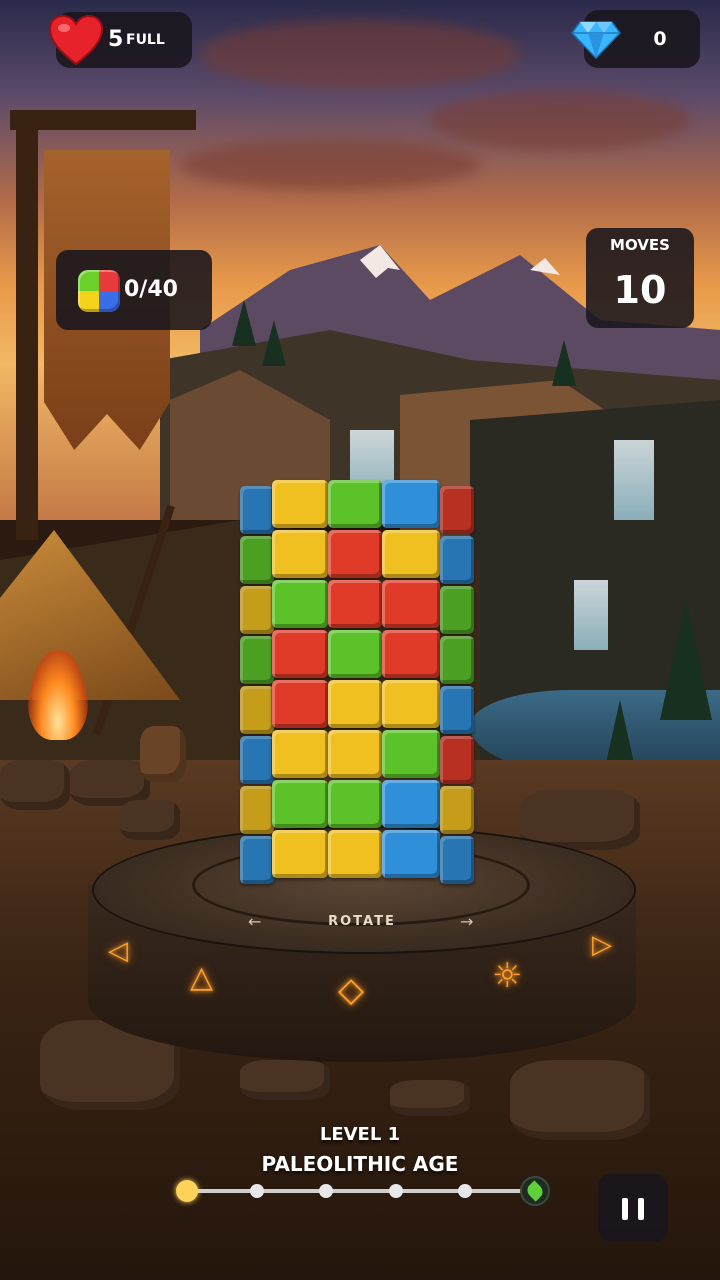  What do you see at coordinates (602, 945) in the screenshot?
I see `rune-arrow-icon: ▷` at bounding box center [602, 945].